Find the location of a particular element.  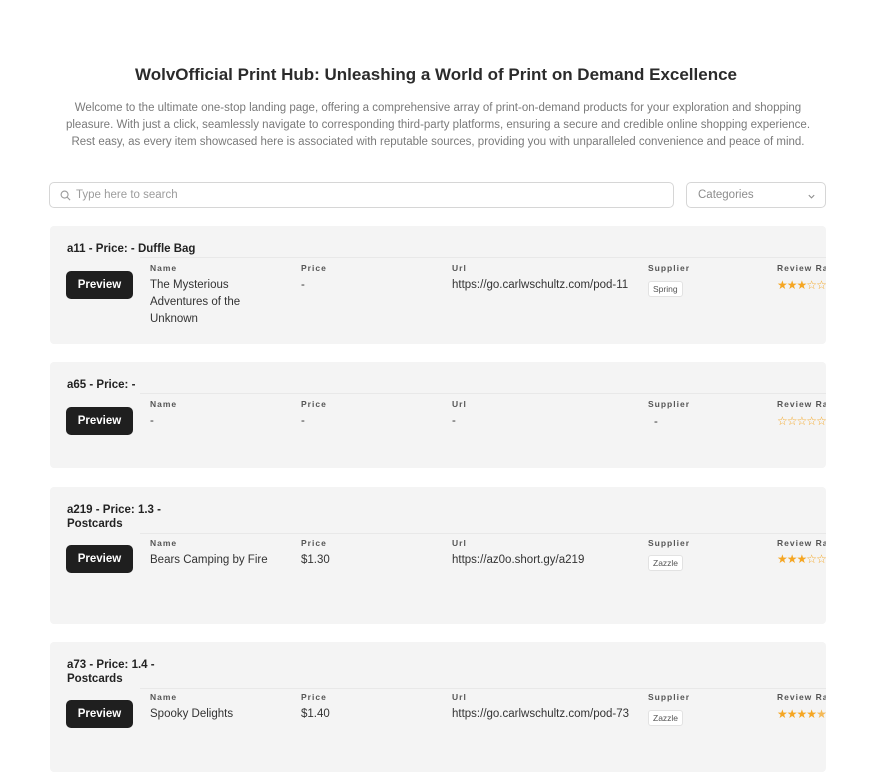

product-title-line: a219 - Price: 1.3 - is located at coordinates (114, 510).